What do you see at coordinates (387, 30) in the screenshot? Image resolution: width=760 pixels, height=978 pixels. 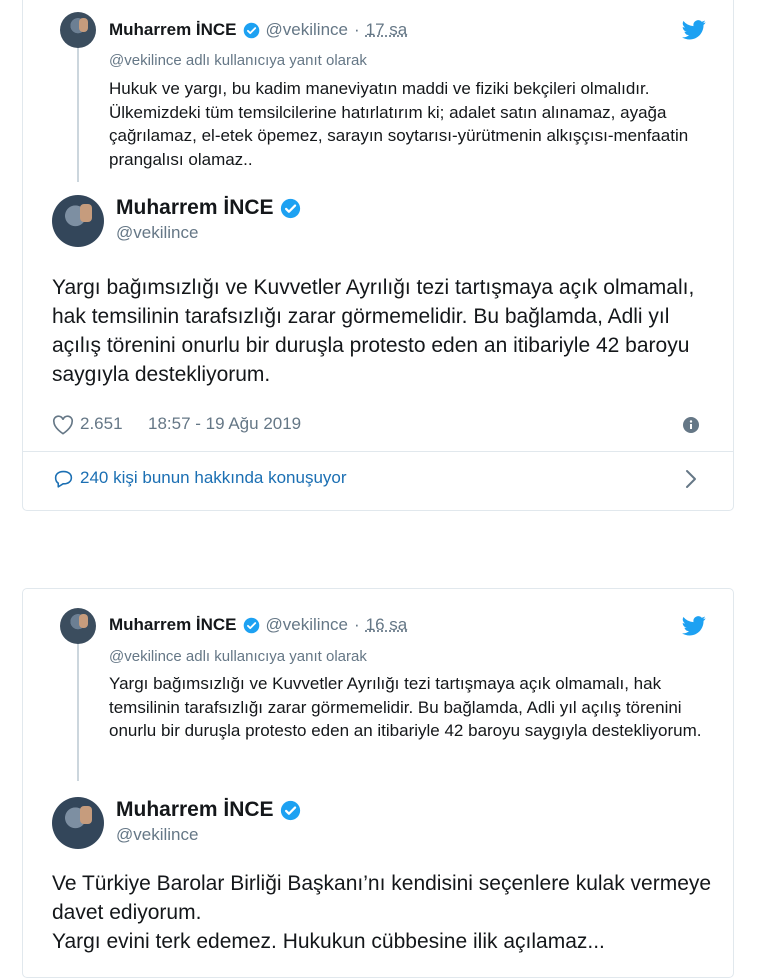 I see `tweet-timestamp: 17 sa` at bounding box center [387, 30].